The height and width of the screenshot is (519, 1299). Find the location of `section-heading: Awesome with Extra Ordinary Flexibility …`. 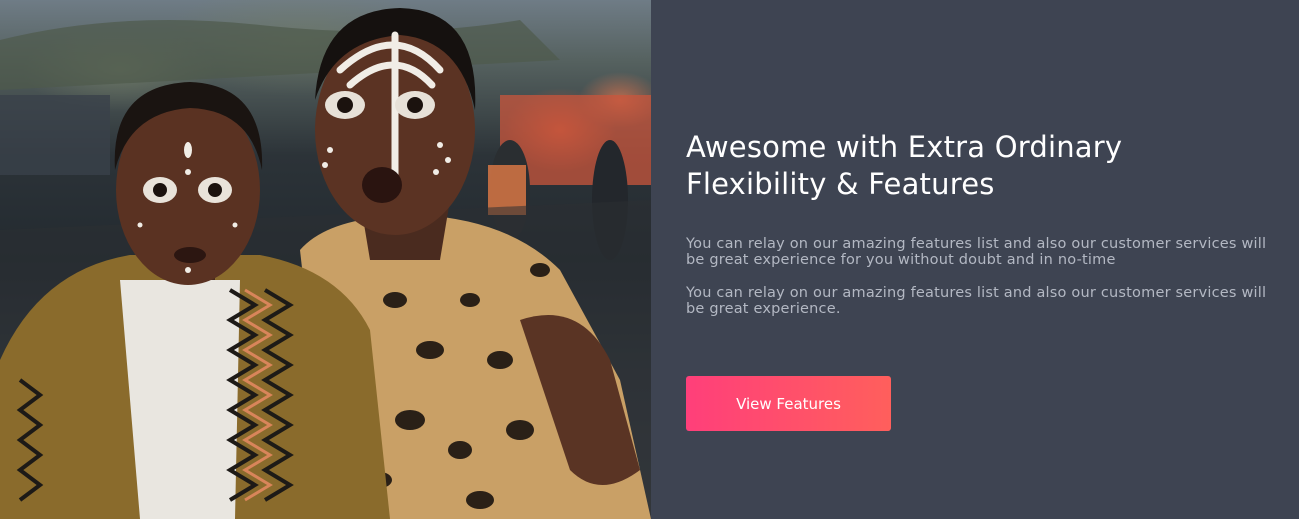

section-heading: Awesome with Extra Ordinary Flexibility … is located at coordinates (904, 165).